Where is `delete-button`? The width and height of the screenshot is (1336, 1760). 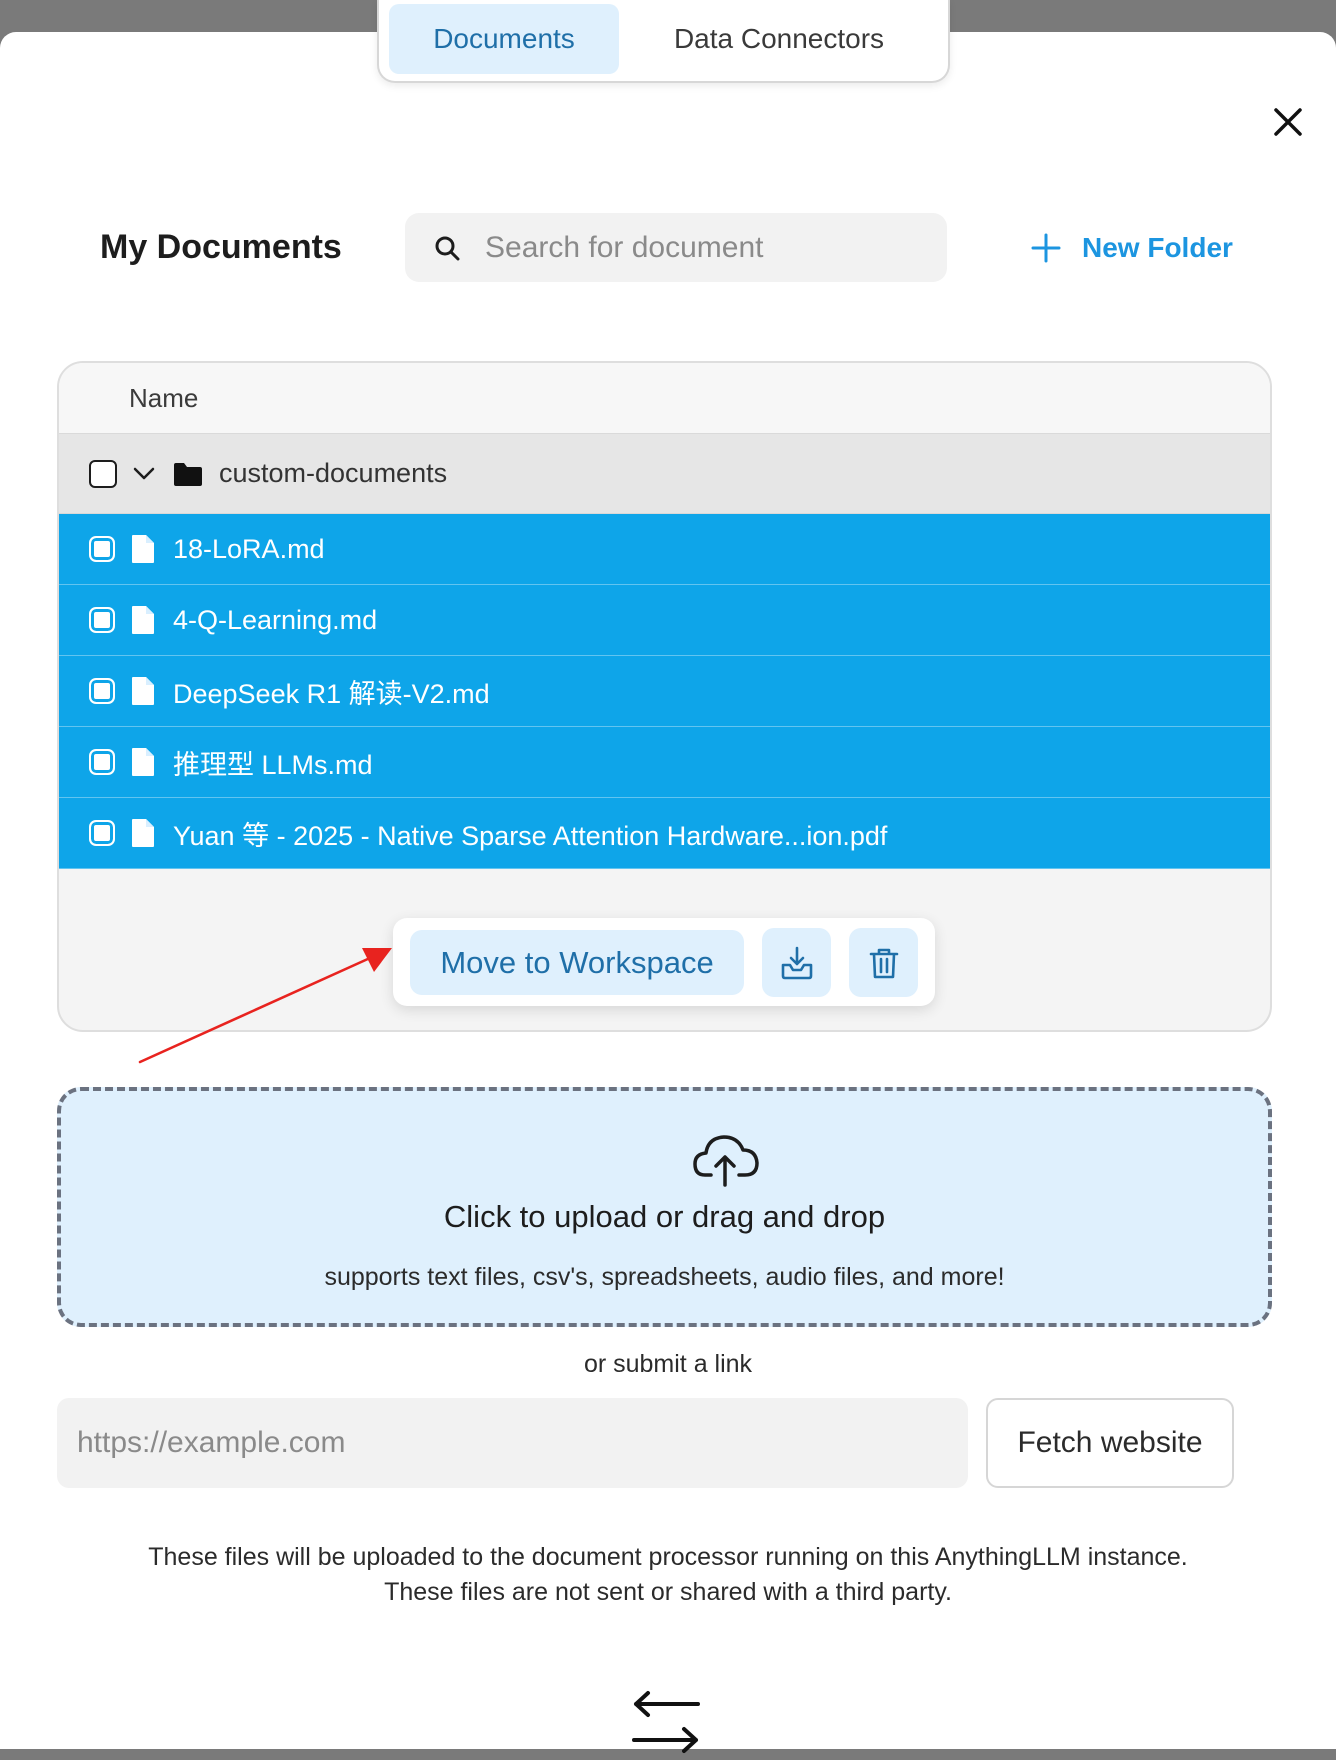 delete-button is located at coordinates (883, 962).